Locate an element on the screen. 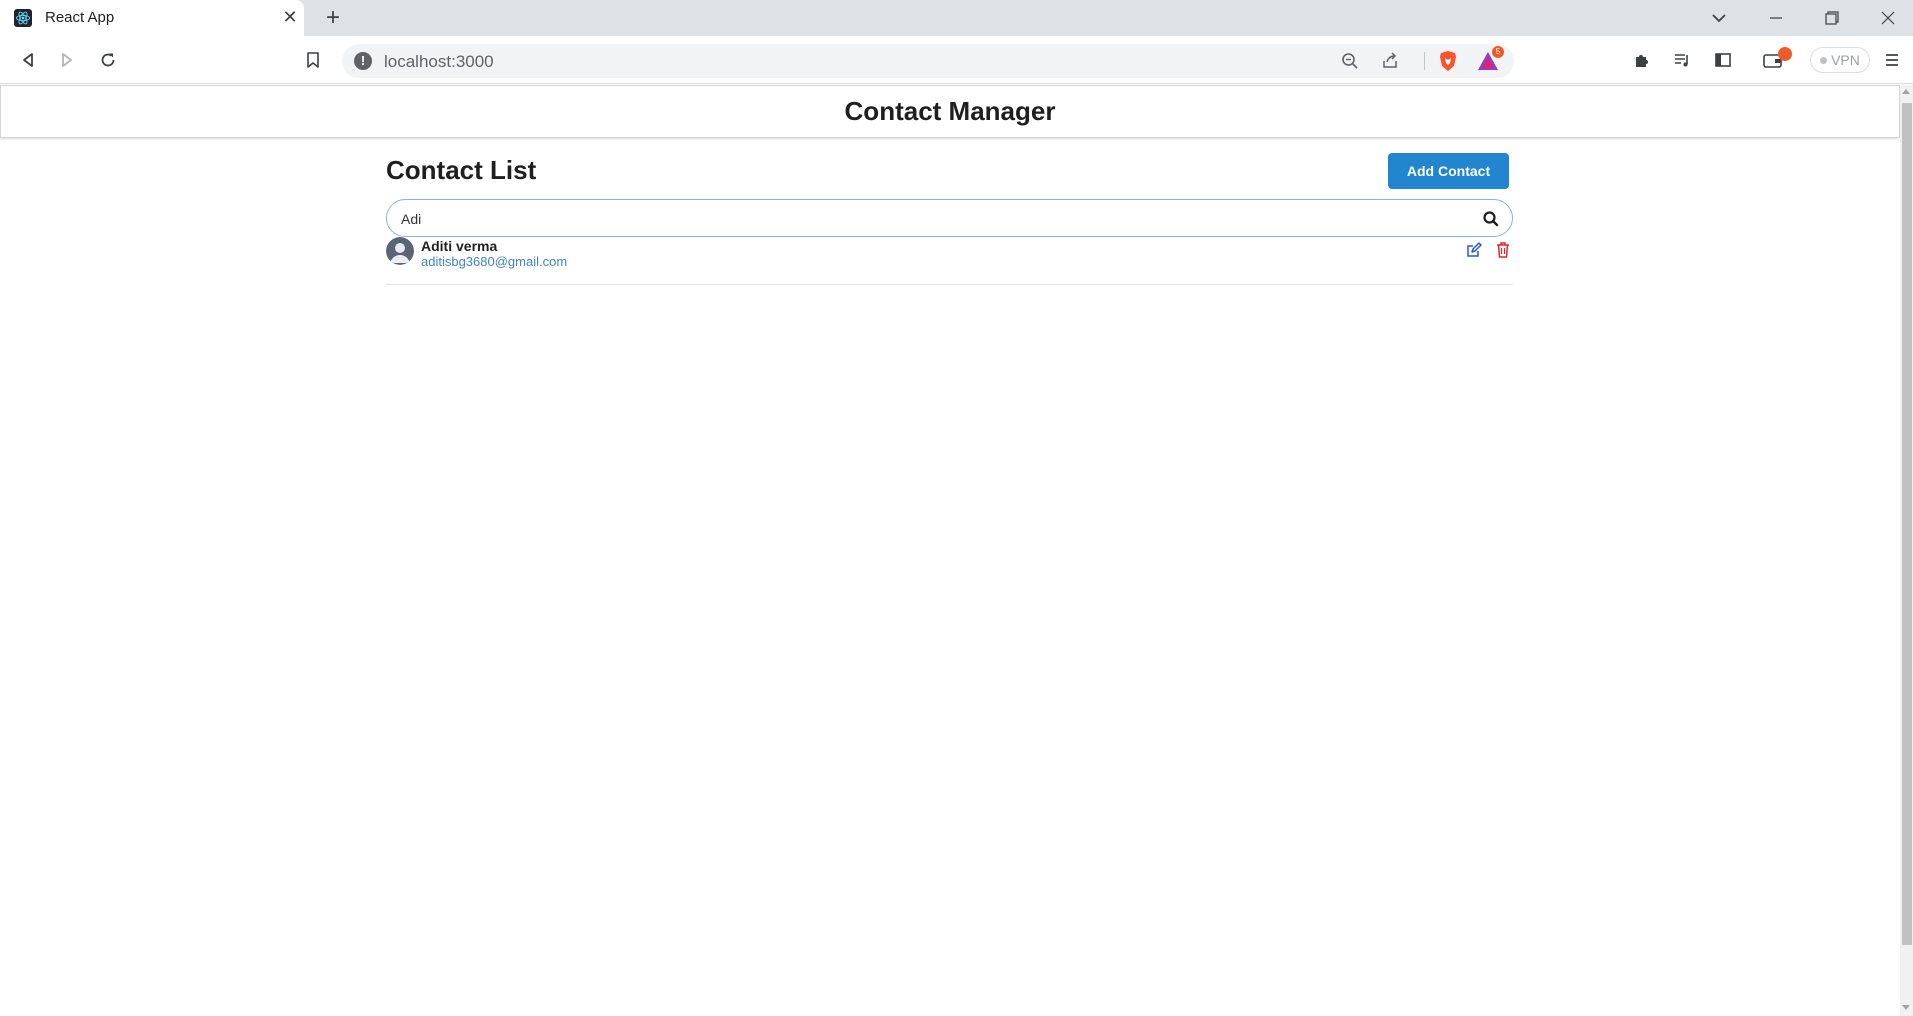 The height and width of the screenshot is (1016, 1913). minimize-window-icon is located at coordinates (1776, 18).